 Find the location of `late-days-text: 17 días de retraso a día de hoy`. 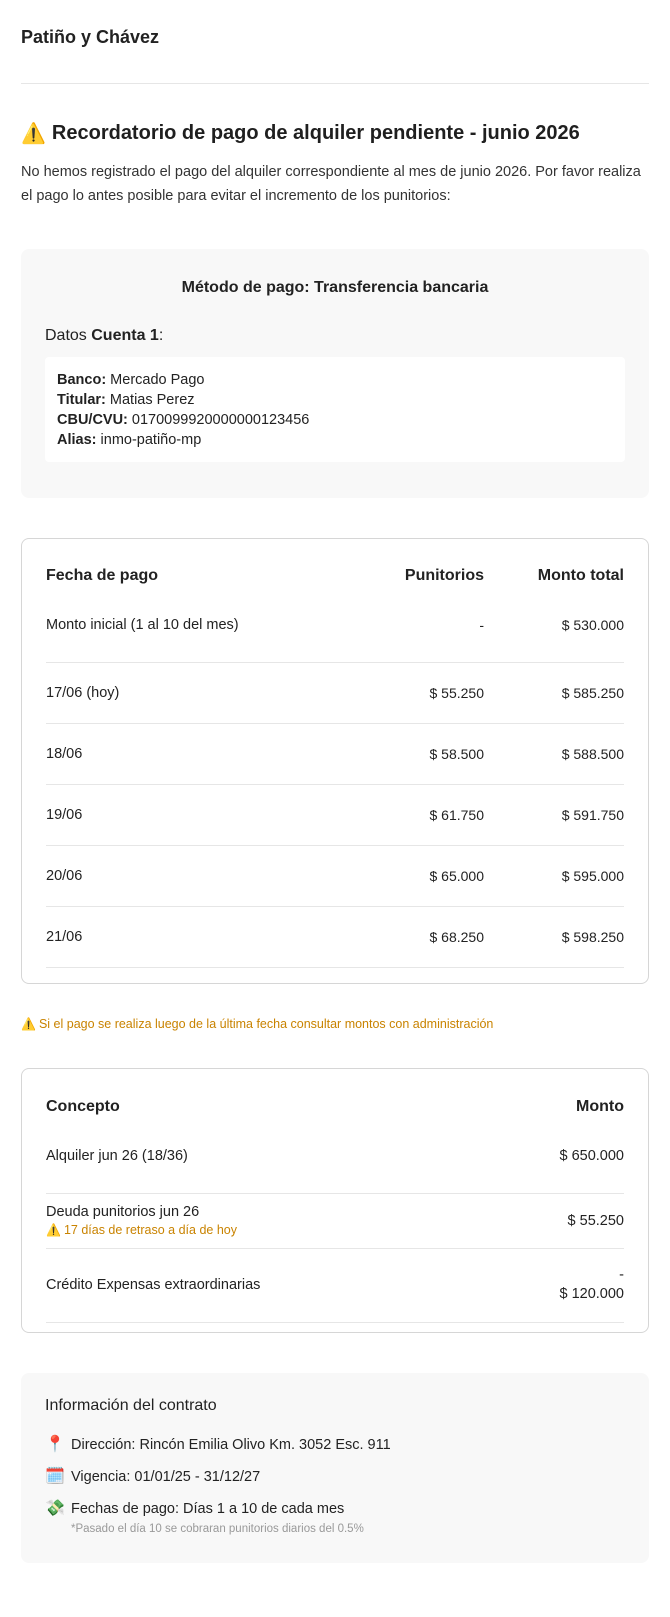

late-days-text: 17 días de retraso a día de hoy is located at coordinates (150, 1230).